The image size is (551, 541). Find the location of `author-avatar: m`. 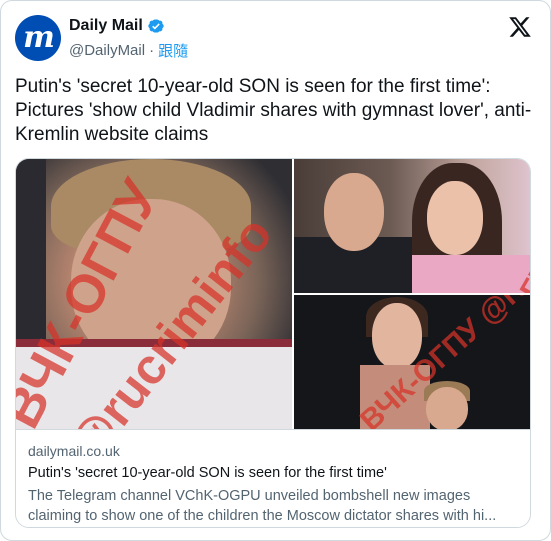

author-avatar: m is located at coordinates (38, 38).